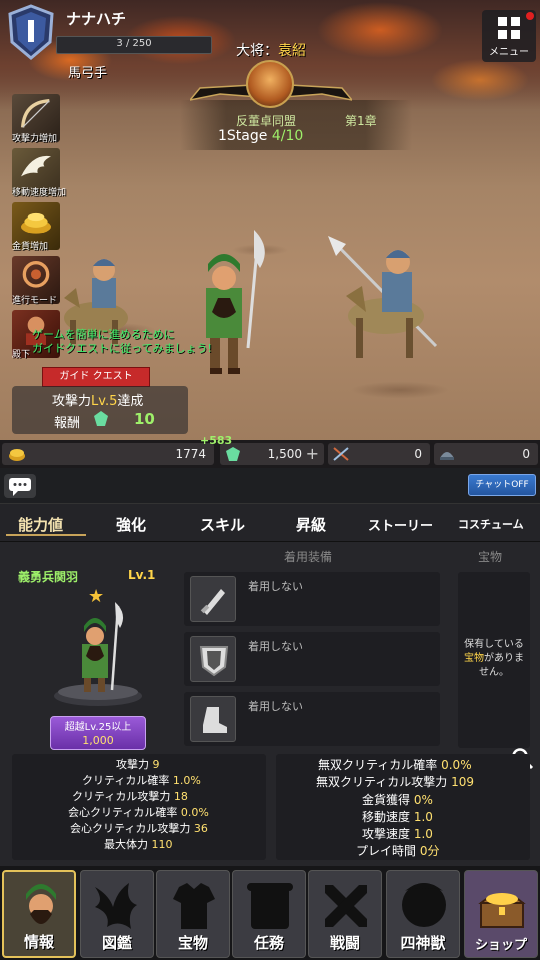  I want to click on stat-label: 攻撃速度, so click(386, 834).